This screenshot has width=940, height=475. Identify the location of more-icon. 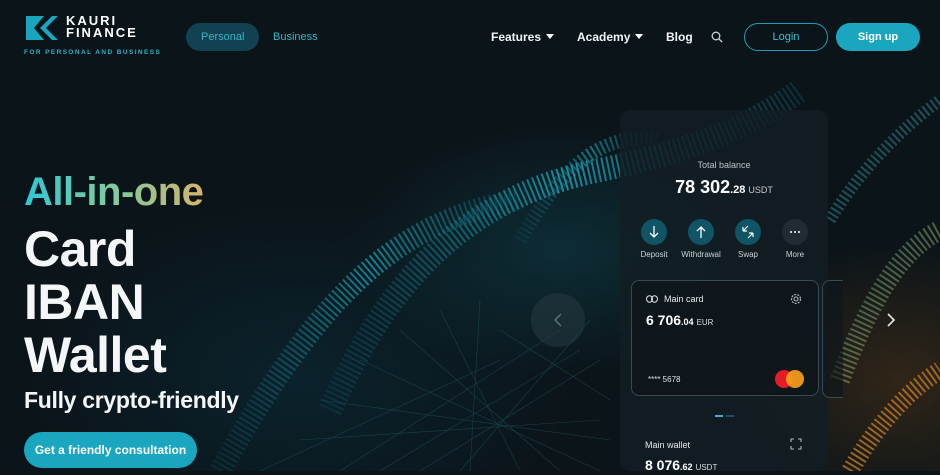
(795, 232).